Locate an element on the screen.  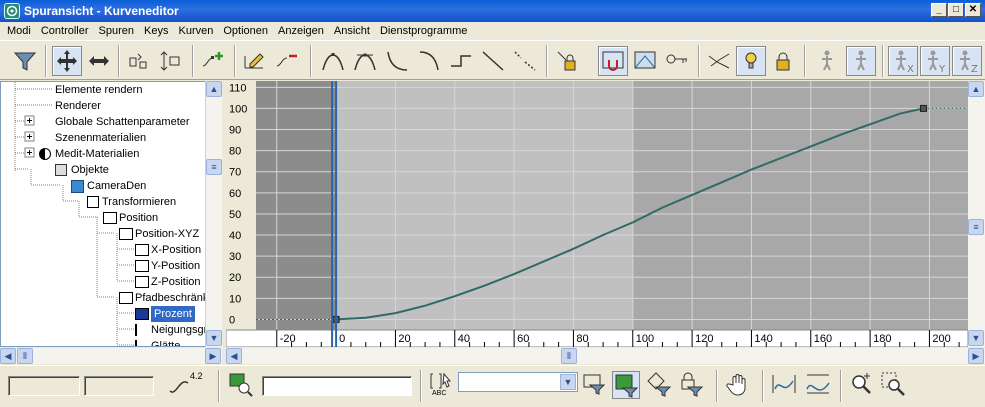
graph-vertical-scrollbar: ▲ ≡ ▼ is located at coordinates (976, 214).